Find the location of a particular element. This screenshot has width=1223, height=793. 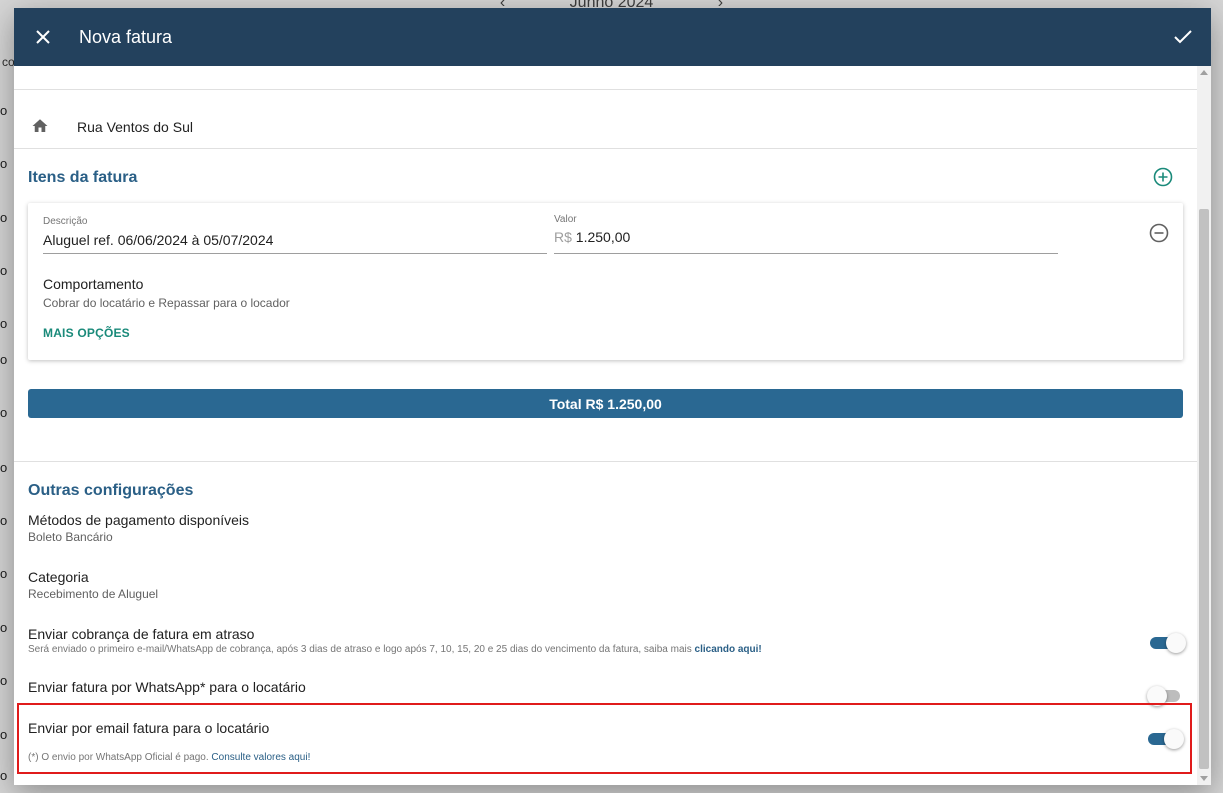

scroll-up-arrow-icon is located at coordinates (1204, 72).